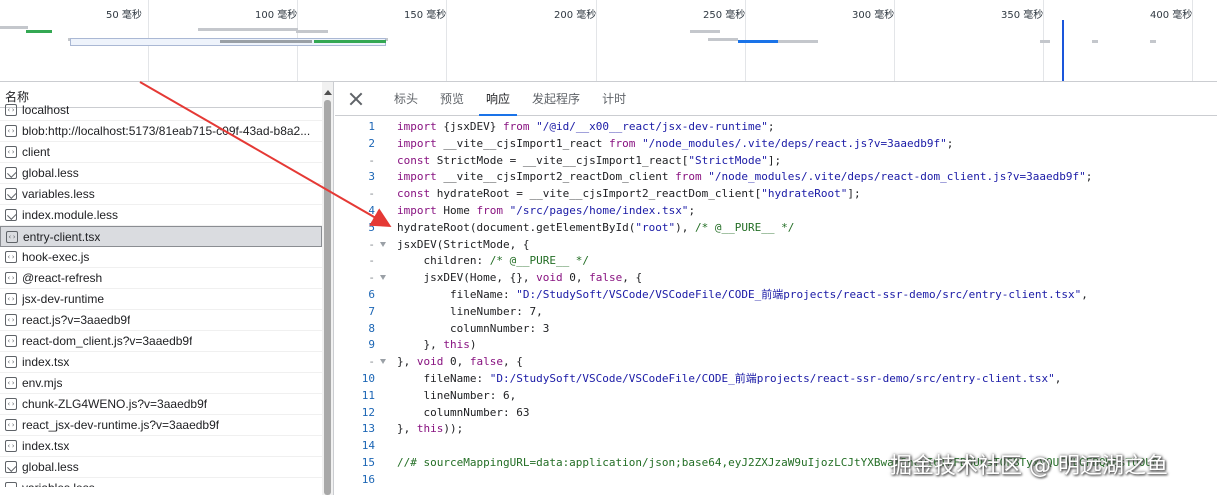 Image resolution: width=1217 pixels, height=495 pixels. What do you see at coordinates (371, 294) in the screenshot?
I see `line-number: 6` at bounding box center [371, 294].